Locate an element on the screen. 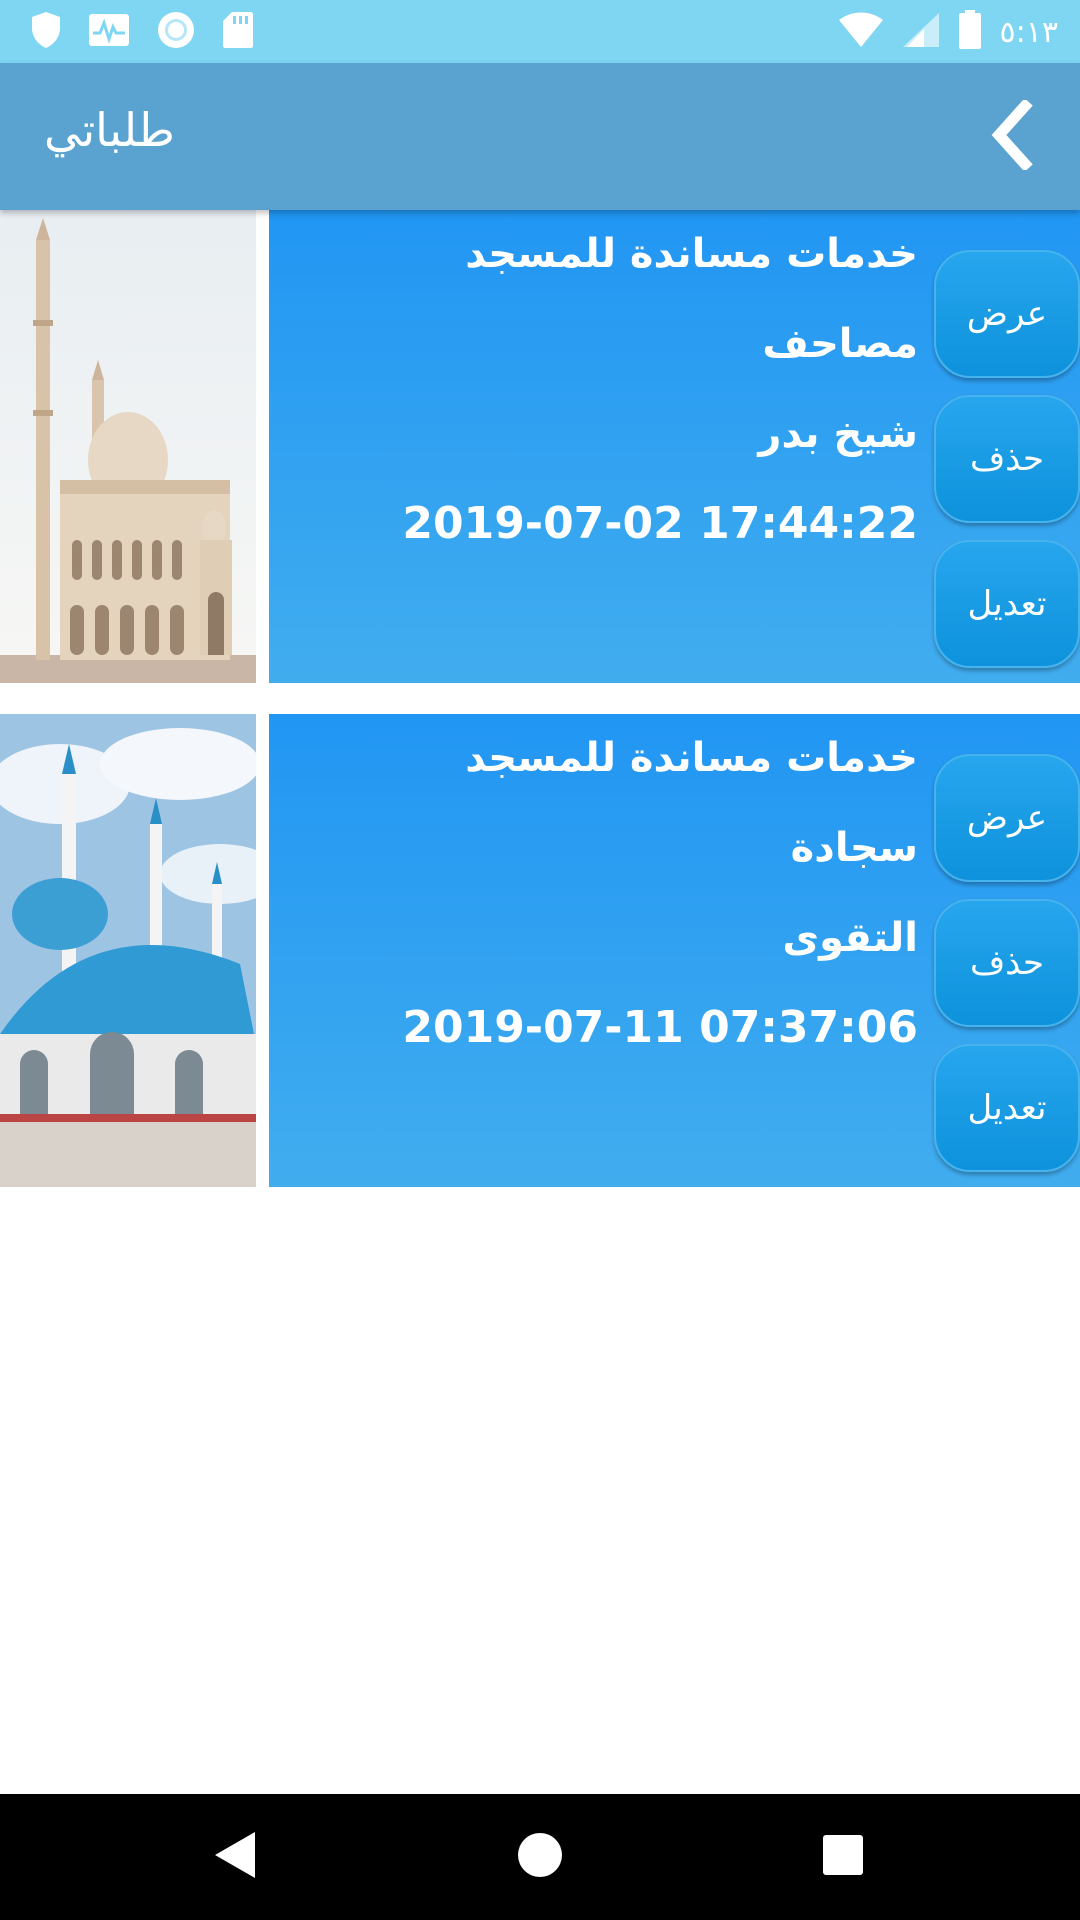 The image size is (1080, 1920). back-triangle-icon is located at coordinates (235, 1857).